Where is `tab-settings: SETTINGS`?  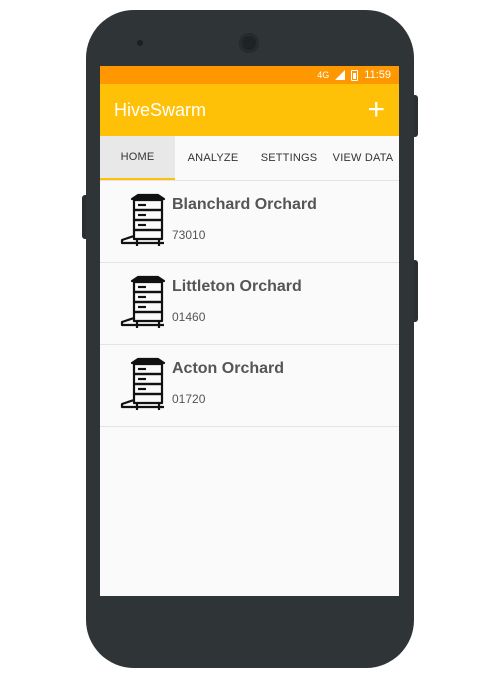 tab-settings: SETTINGS is located at coordinates (289, 158).